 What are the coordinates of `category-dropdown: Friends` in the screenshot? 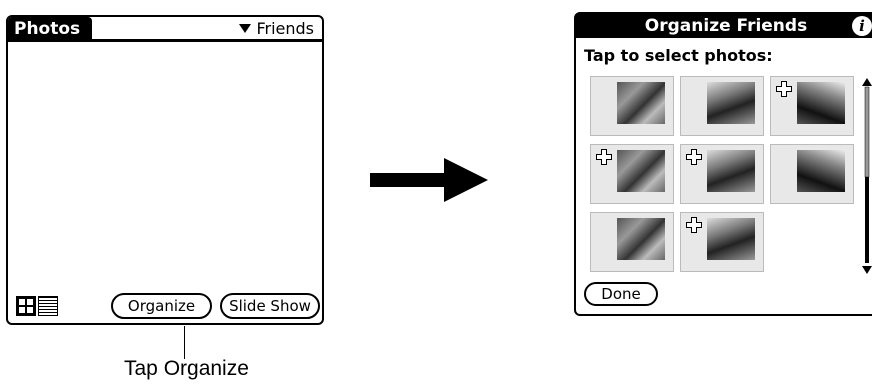 It's located at (276, 29).